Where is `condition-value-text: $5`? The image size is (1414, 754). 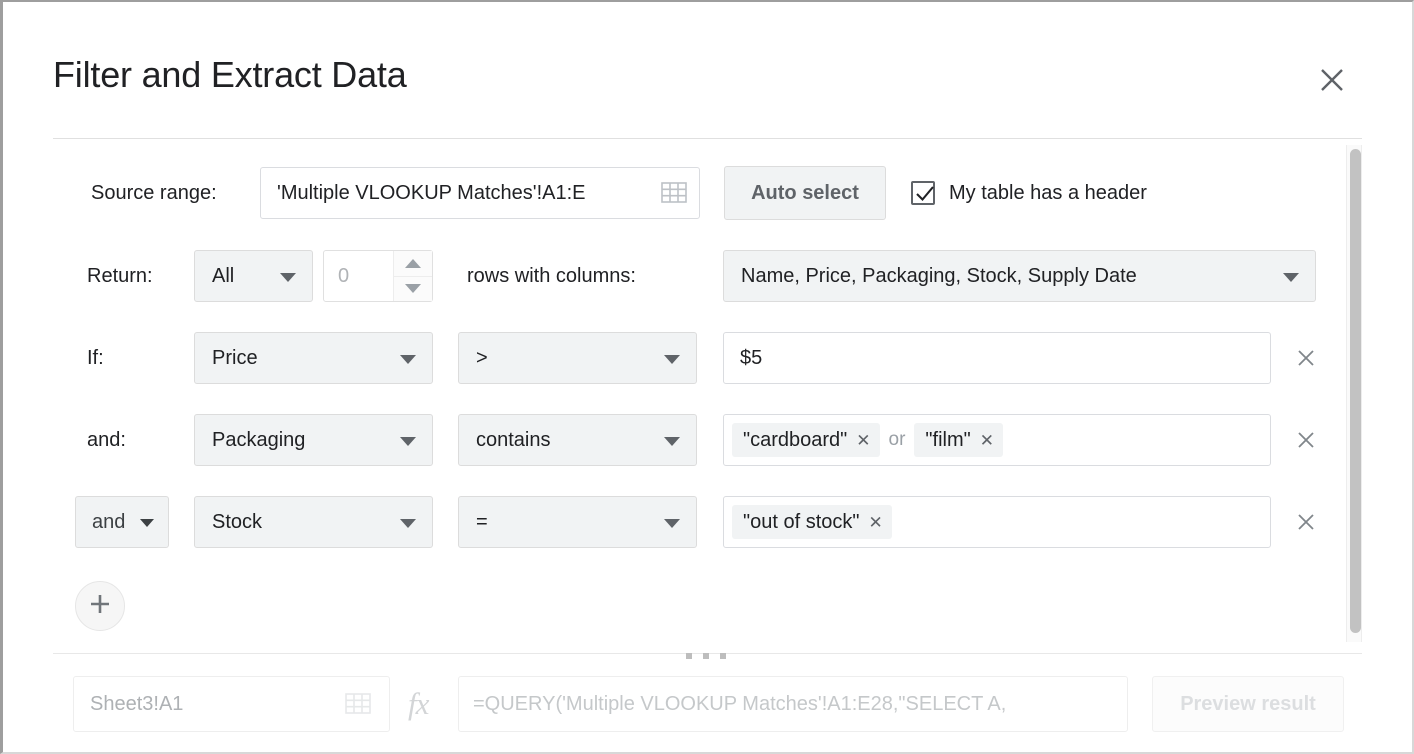
condition-value-text: $5 is located at coordinates (751, 357).